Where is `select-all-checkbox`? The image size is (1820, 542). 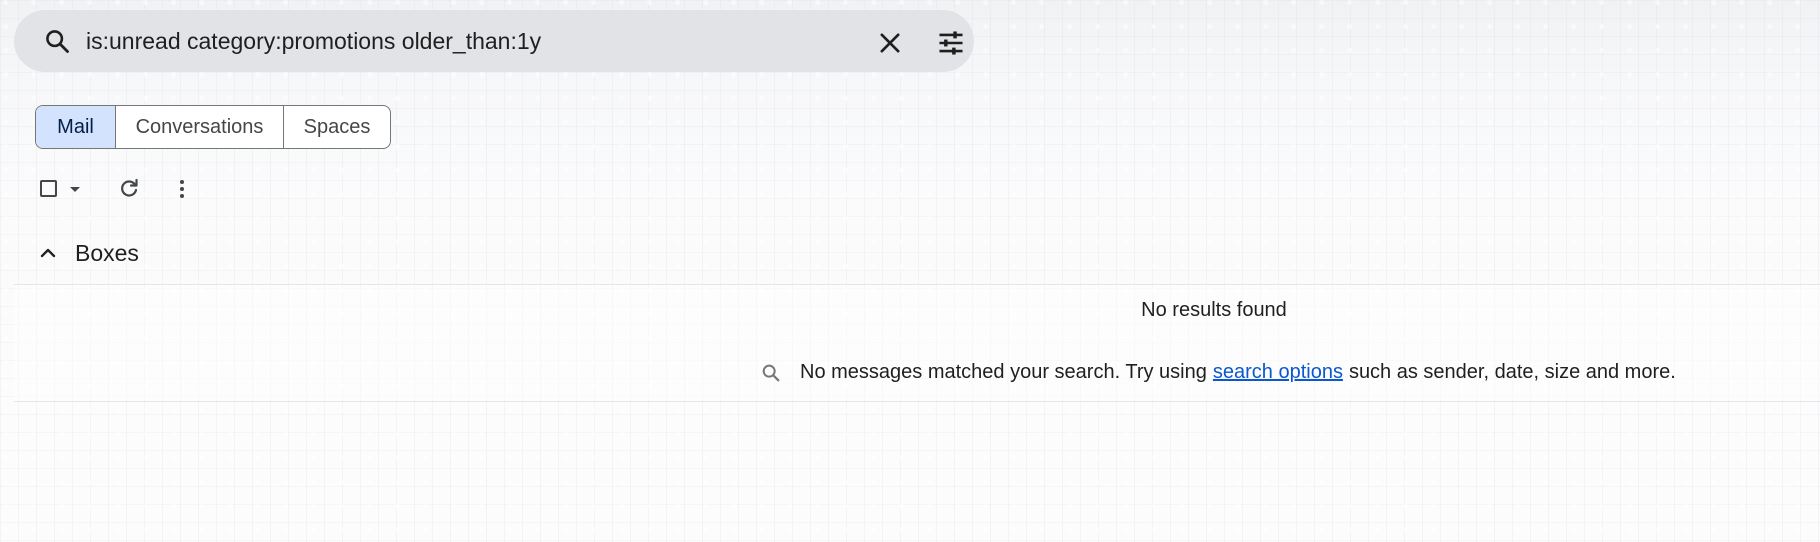 select-all-checkbox is located at coordinates (48, 188).